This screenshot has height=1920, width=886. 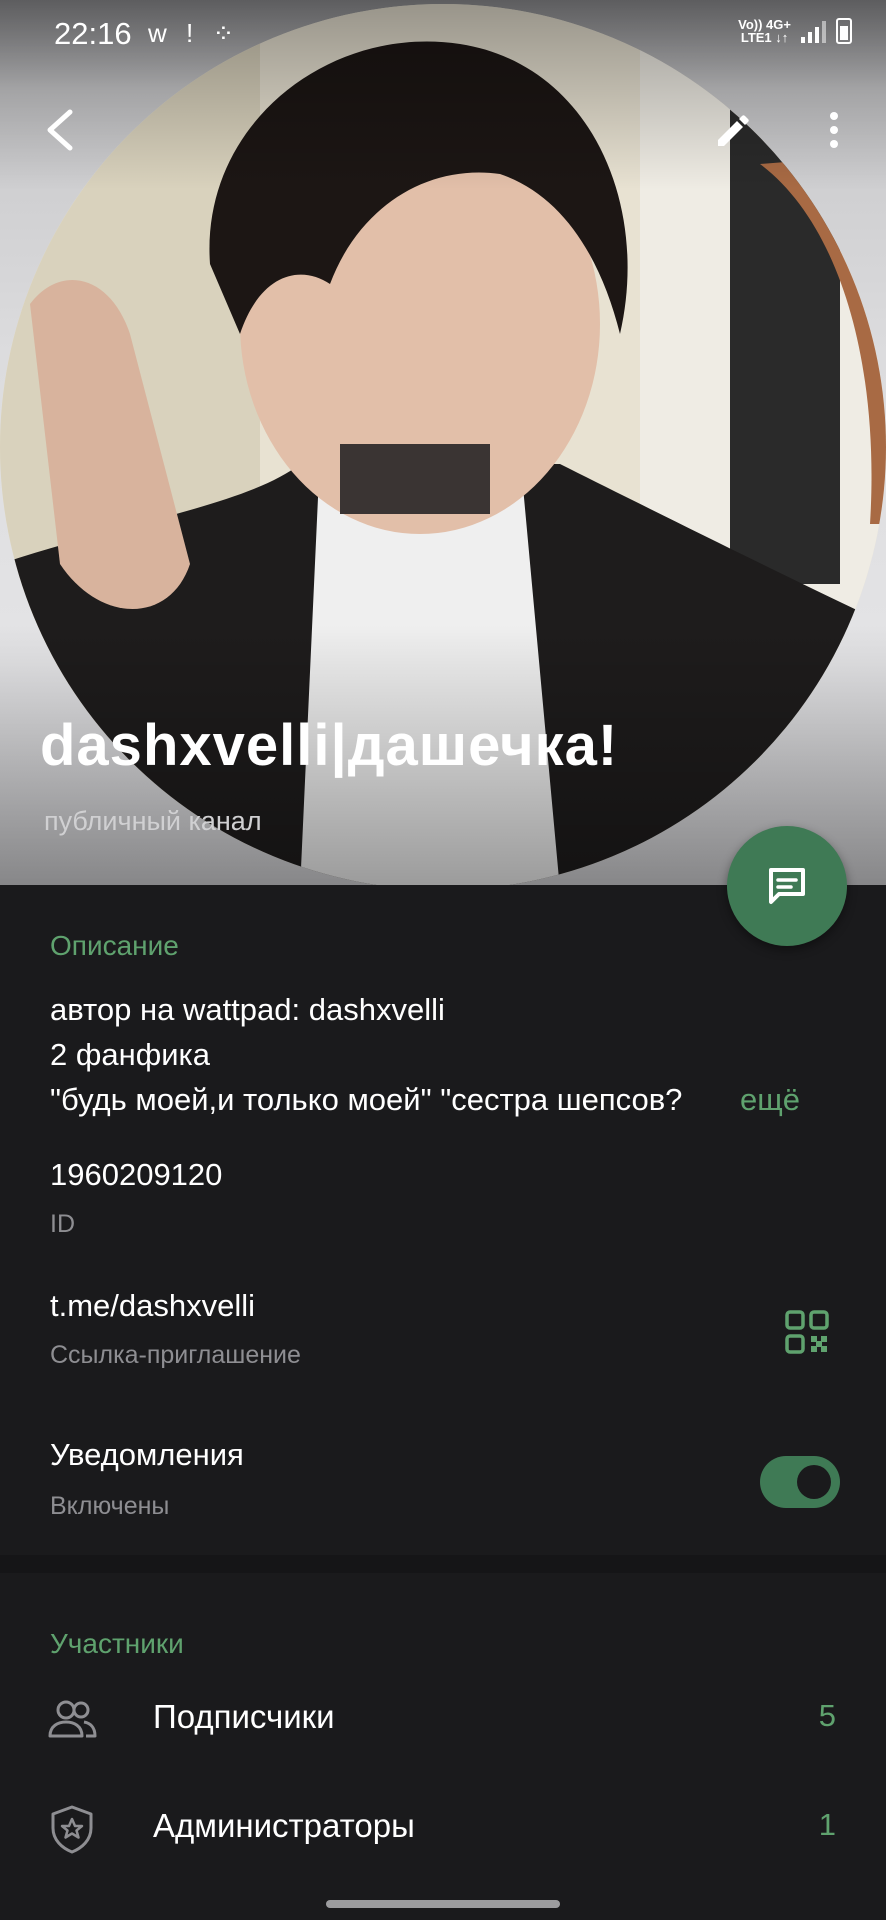 I want to click on section-divider, so click(x=443, y=1564).